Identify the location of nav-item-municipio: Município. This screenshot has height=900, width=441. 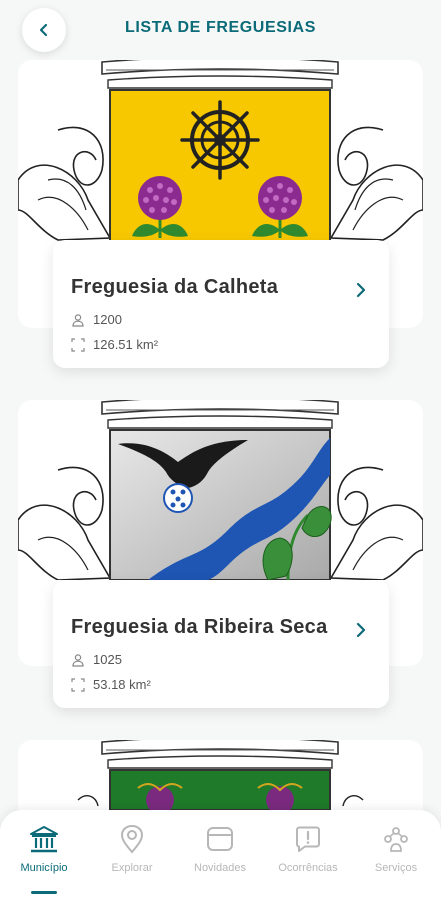
(44, 862).